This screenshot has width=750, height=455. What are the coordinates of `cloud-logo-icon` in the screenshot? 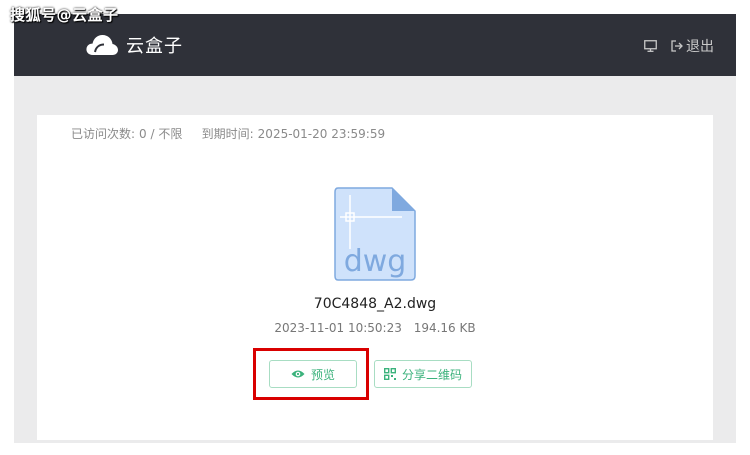 It's located at (102, 45).